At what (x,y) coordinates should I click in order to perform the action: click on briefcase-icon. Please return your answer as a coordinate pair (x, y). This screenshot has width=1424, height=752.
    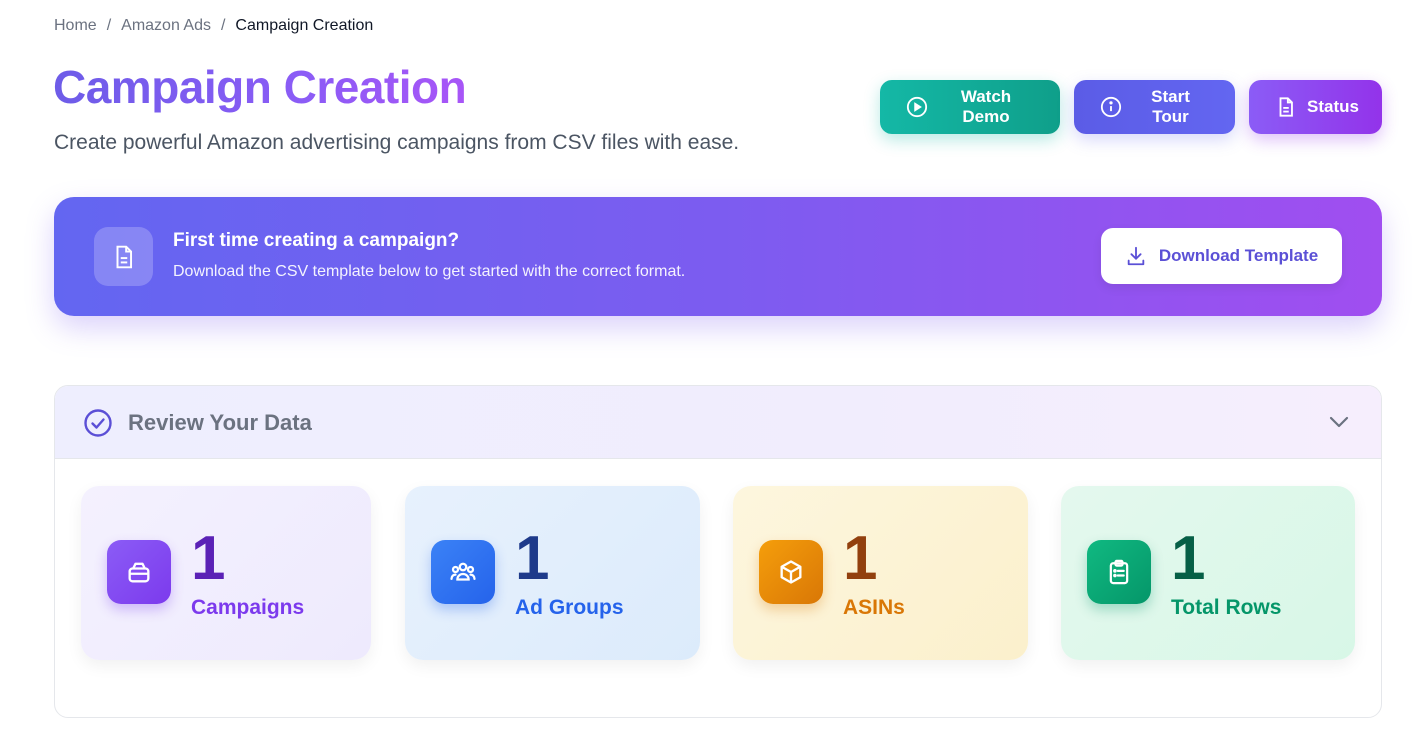
    Looking at the image, I should click on (139, 572).